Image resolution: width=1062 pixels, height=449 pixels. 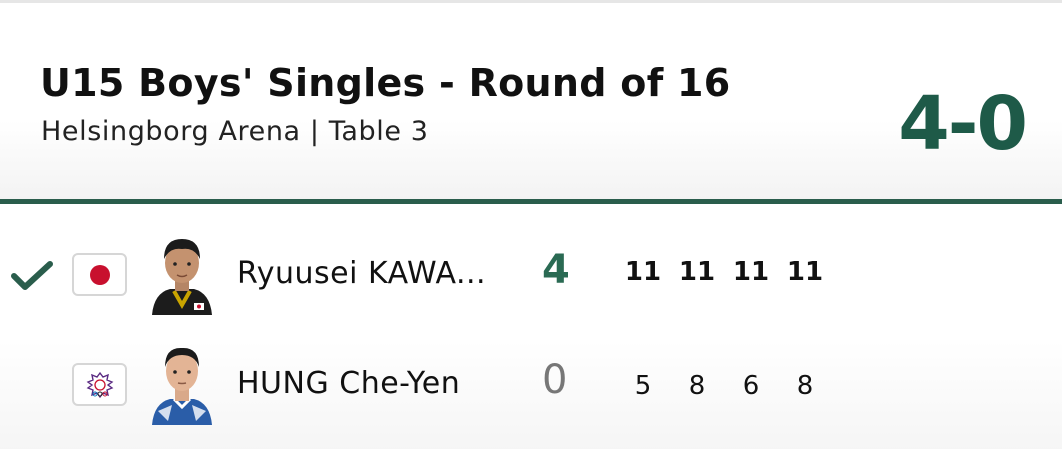 What do you see at coordinates (385, 83) in the screenshot?
I see `match-title: U15 Boys' Singles - Round of 16` at bounding box center [385, 83].